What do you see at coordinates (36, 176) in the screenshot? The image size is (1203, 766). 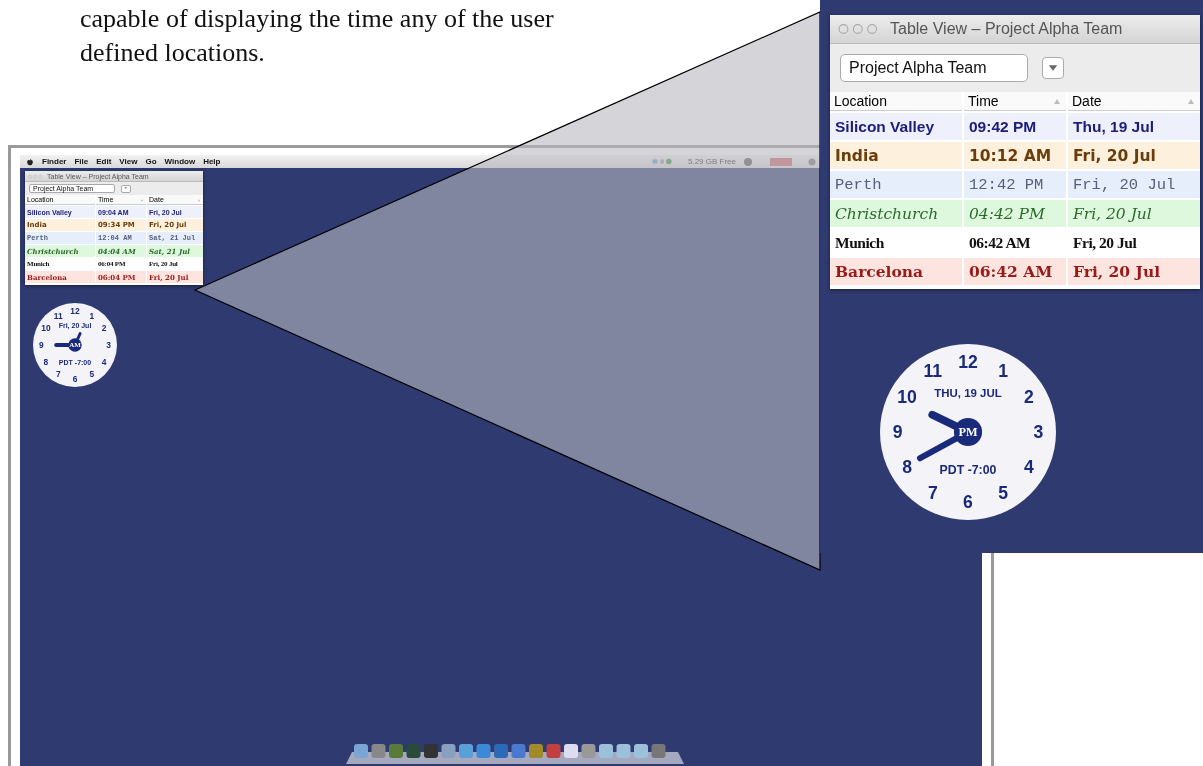 I see `window-buttons-icon` at bounding box center [36, 176].